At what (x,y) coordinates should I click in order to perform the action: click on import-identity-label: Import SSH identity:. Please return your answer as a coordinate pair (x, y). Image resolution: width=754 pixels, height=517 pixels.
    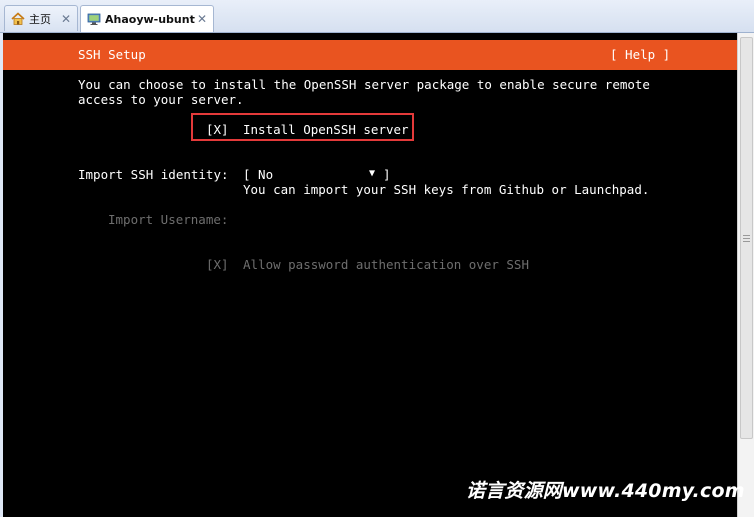
    Looking at the image, I should click on (153, 174).